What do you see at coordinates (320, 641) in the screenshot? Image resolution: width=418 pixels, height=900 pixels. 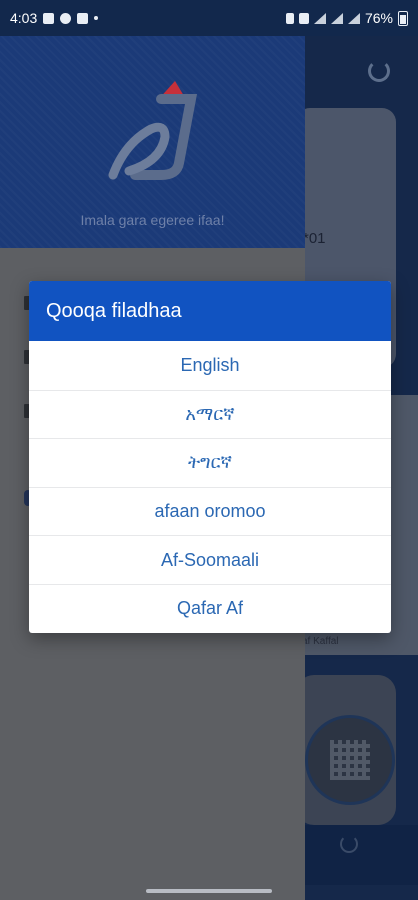 I see `background-card-secondary-text: af Kaffal` at bounding box center [320, 641].